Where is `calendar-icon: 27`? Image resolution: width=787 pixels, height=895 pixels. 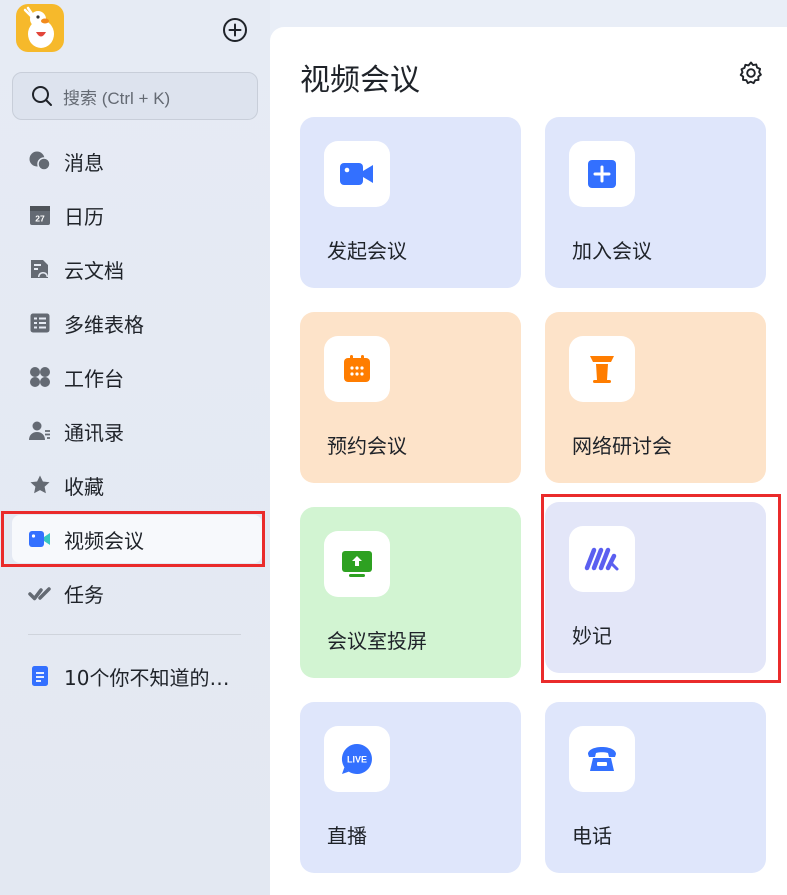
calendar-icon: 27 is located at coordinates (40, 215).